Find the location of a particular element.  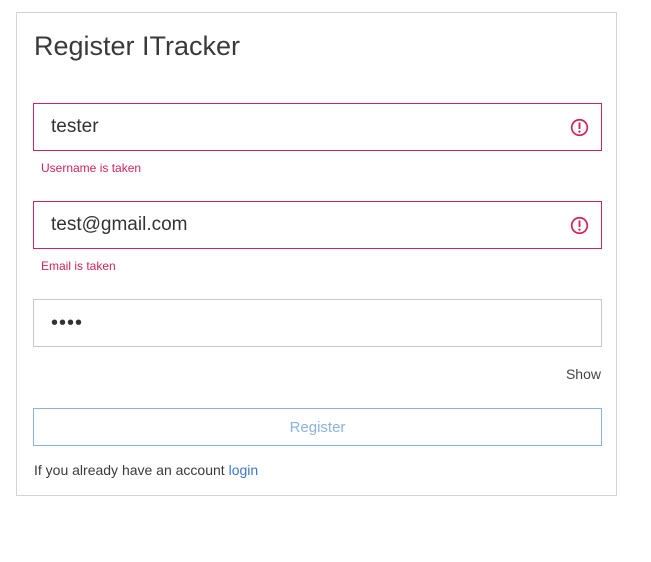

username-error-message: Username is taken is located at coordinates (91, 168).